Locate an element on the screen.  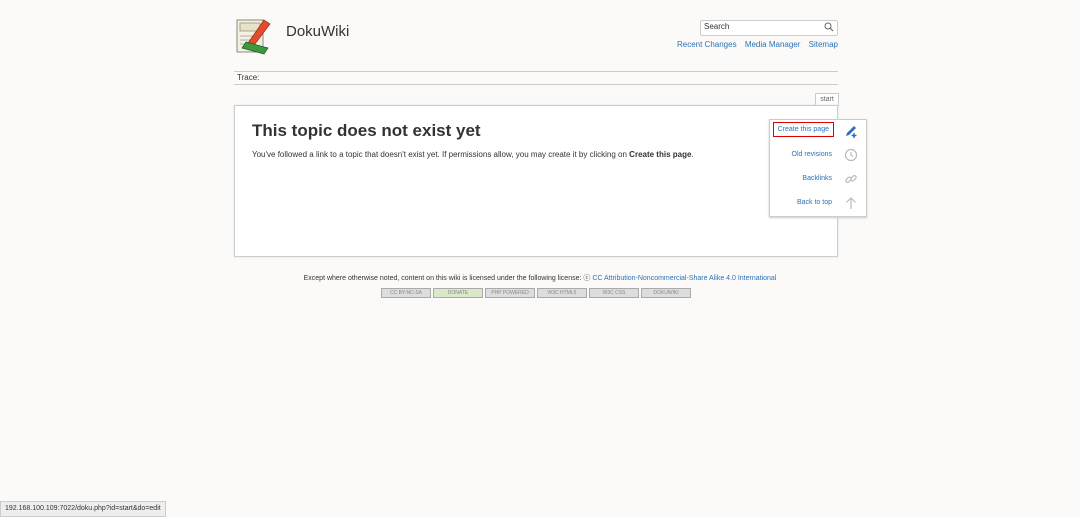
arrow-up-icon is located at coordinates (851, 203).